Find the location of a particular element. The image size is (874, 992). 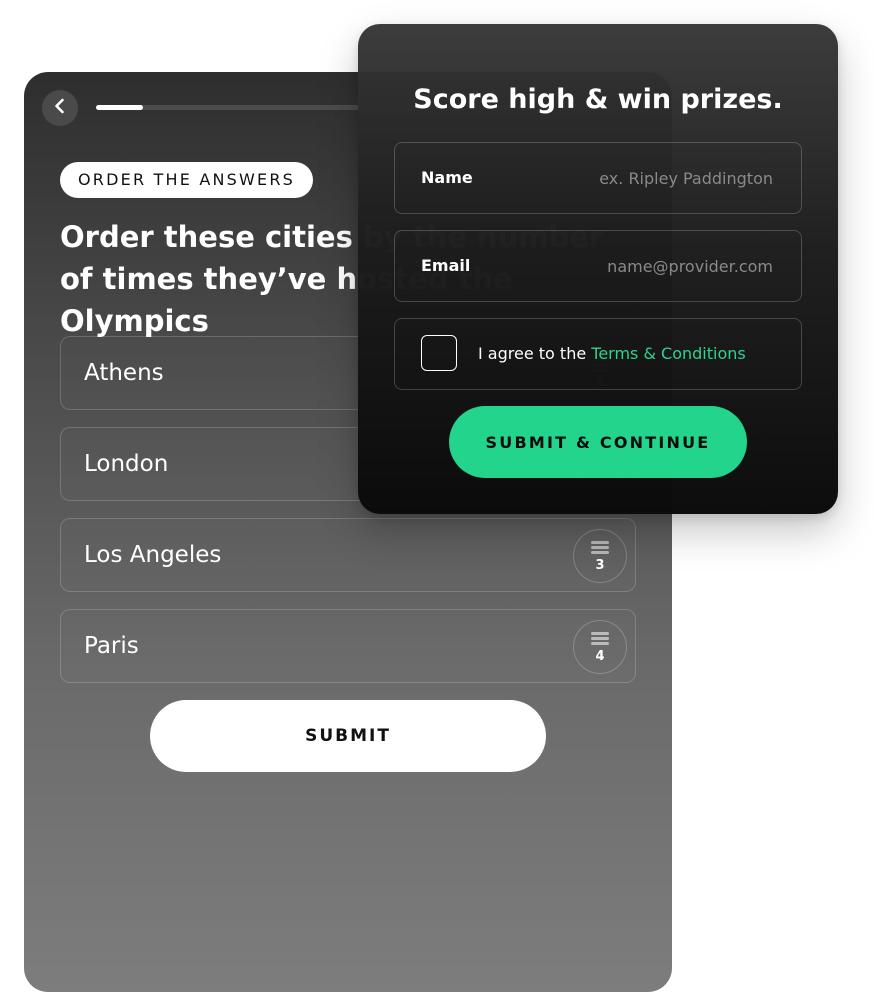

answer-label: Los Angeles is located at coordinates (153, 555).